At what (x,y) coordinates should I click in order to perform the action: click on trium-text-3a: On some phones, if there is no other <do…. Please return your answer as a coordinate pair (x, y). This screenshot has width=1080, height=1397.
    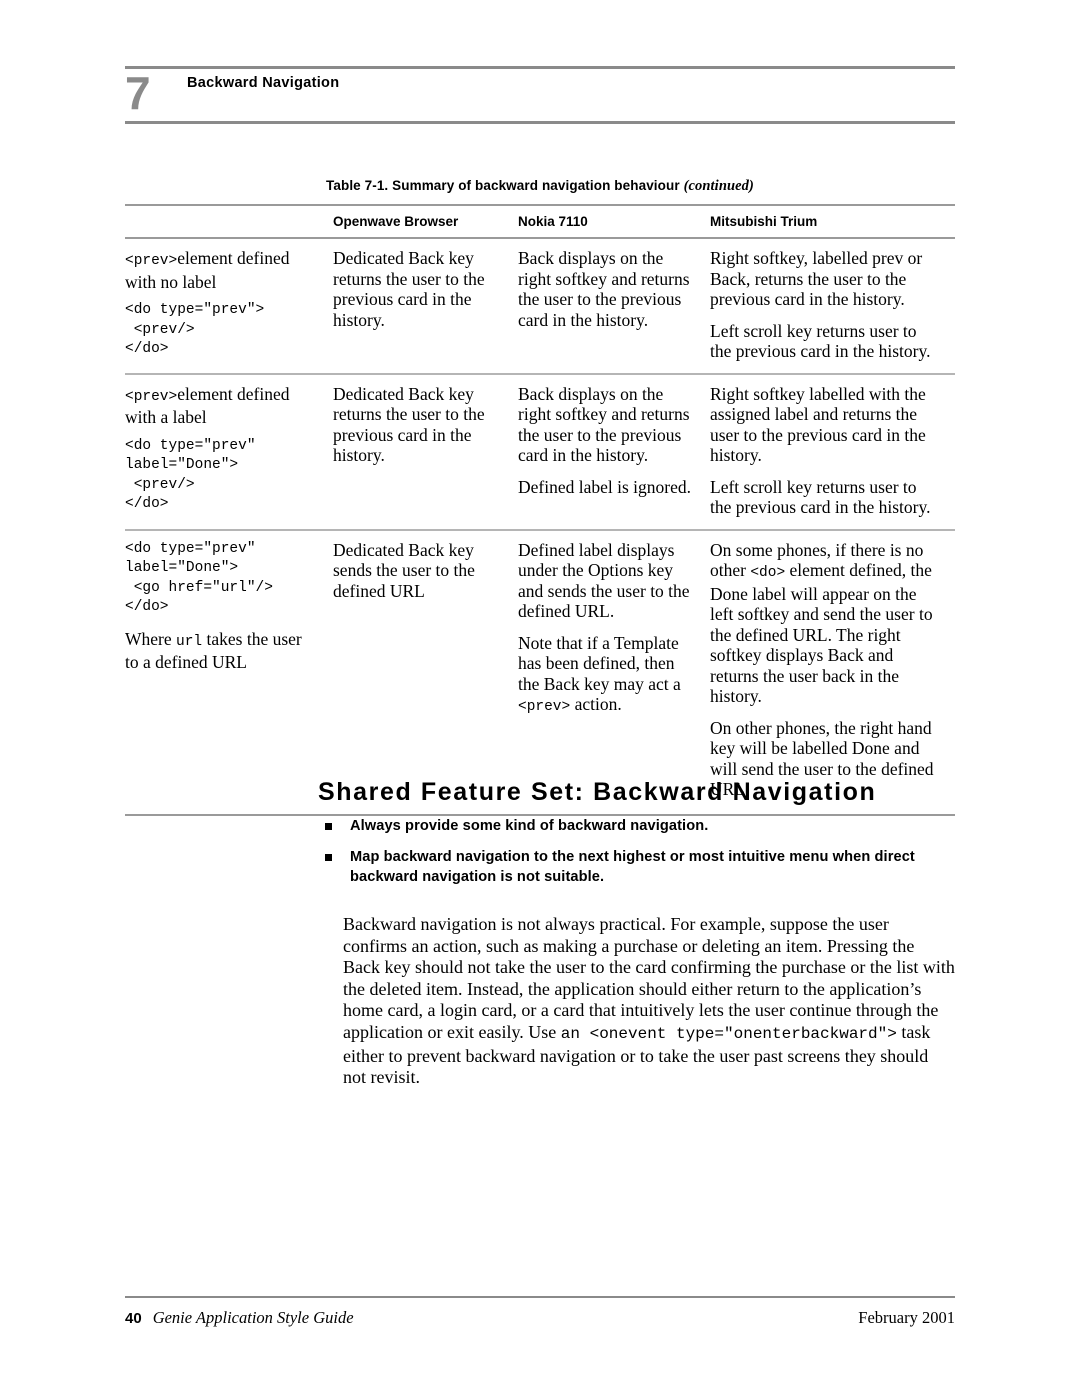
    Looking at the image, I should click on (824, 623).